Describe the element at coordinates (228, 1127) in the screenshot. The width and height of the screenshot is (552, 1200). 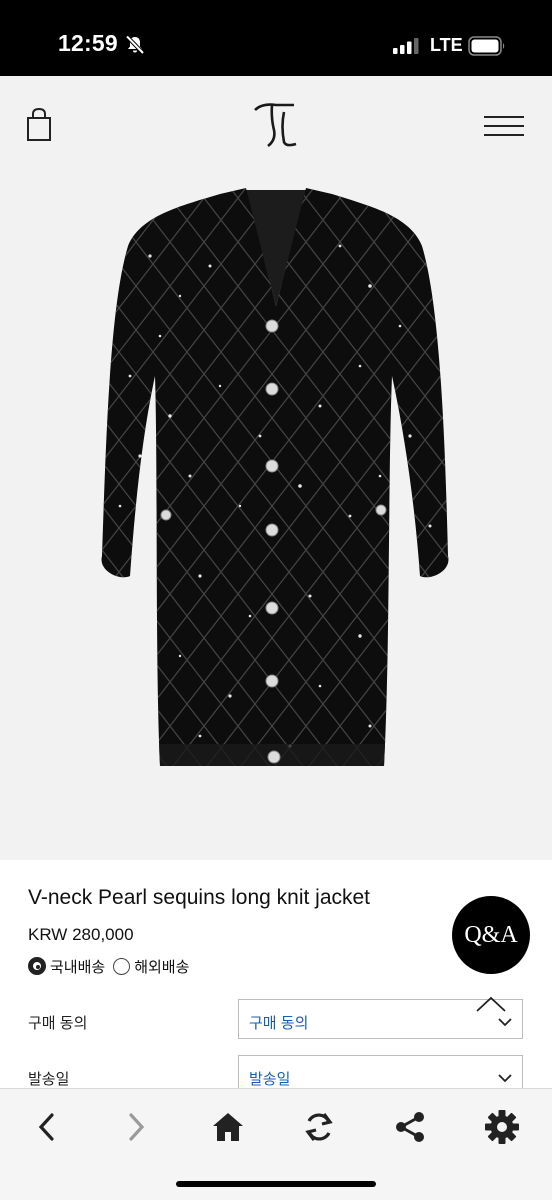
I see `home-icon` at that location.